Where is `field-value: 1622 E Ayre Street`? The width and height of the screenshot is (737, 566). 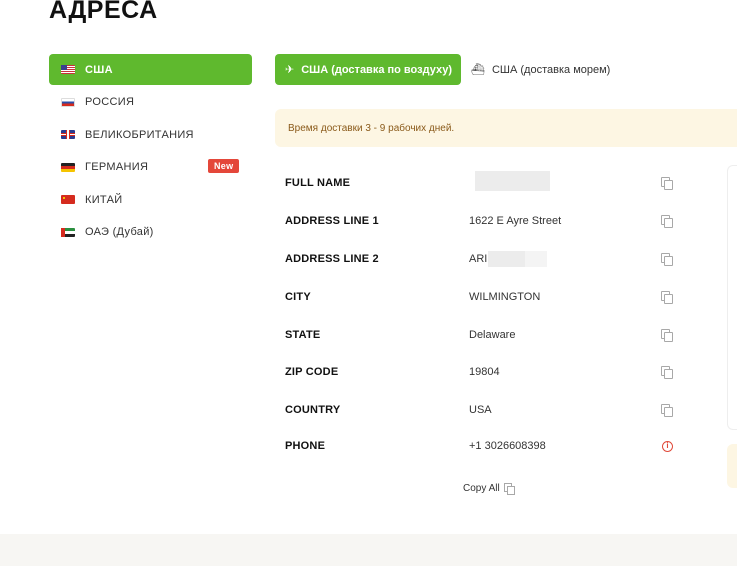
field-value: 1622 E Ayre Street is located at coordinates (515, 221).